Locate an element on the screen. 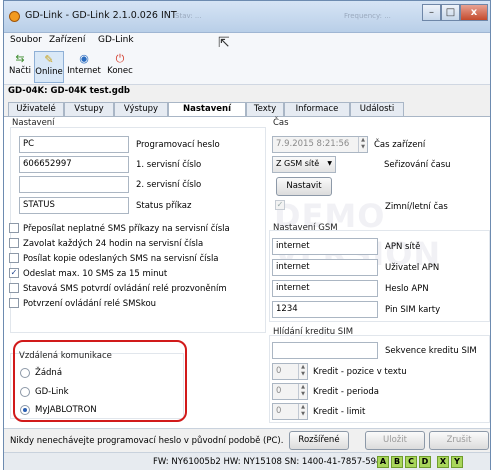 The width and height of the screenshot is (493, 470). time-sync-value: Z GSM sítě is located at coordinates (298, 163).